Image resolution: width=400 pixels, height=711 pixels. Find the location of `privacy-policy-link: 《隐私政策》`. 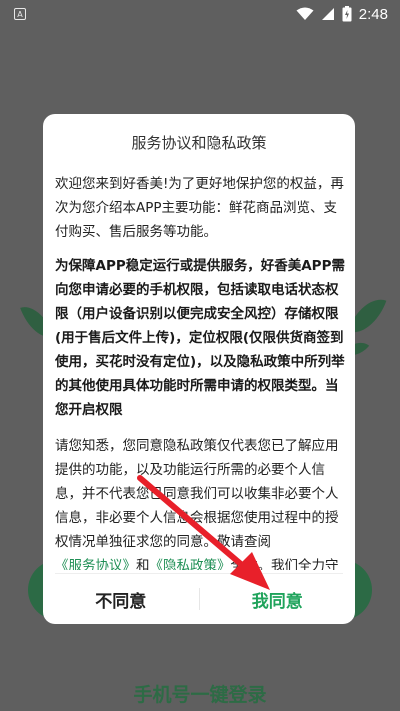

privacy-policy-link: 《隐私政策》 is located at coordinates (190, 564).